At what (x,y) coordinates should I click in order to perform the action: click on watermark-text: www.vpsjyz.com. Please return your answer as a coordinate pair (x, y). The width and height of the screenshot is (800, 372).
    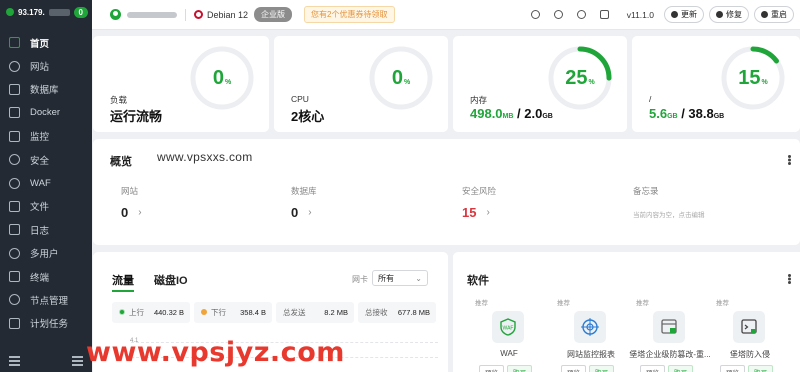
    Looking at the image, I should click on (215, 352).